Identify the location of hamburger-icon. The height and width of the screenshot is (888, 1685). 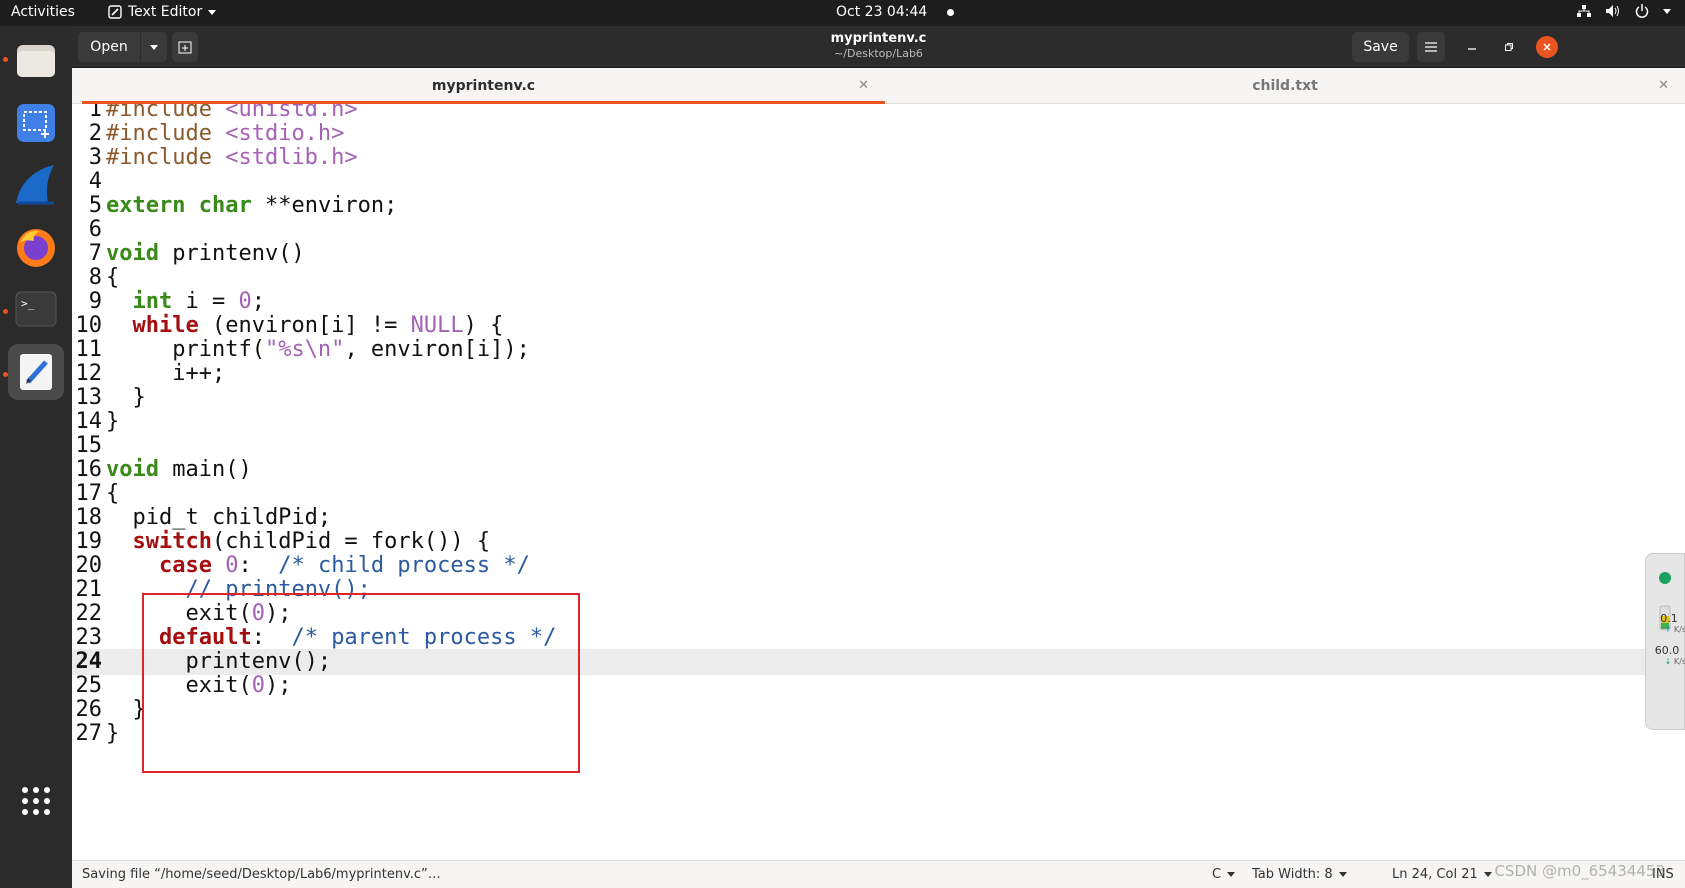
(1431, 47).